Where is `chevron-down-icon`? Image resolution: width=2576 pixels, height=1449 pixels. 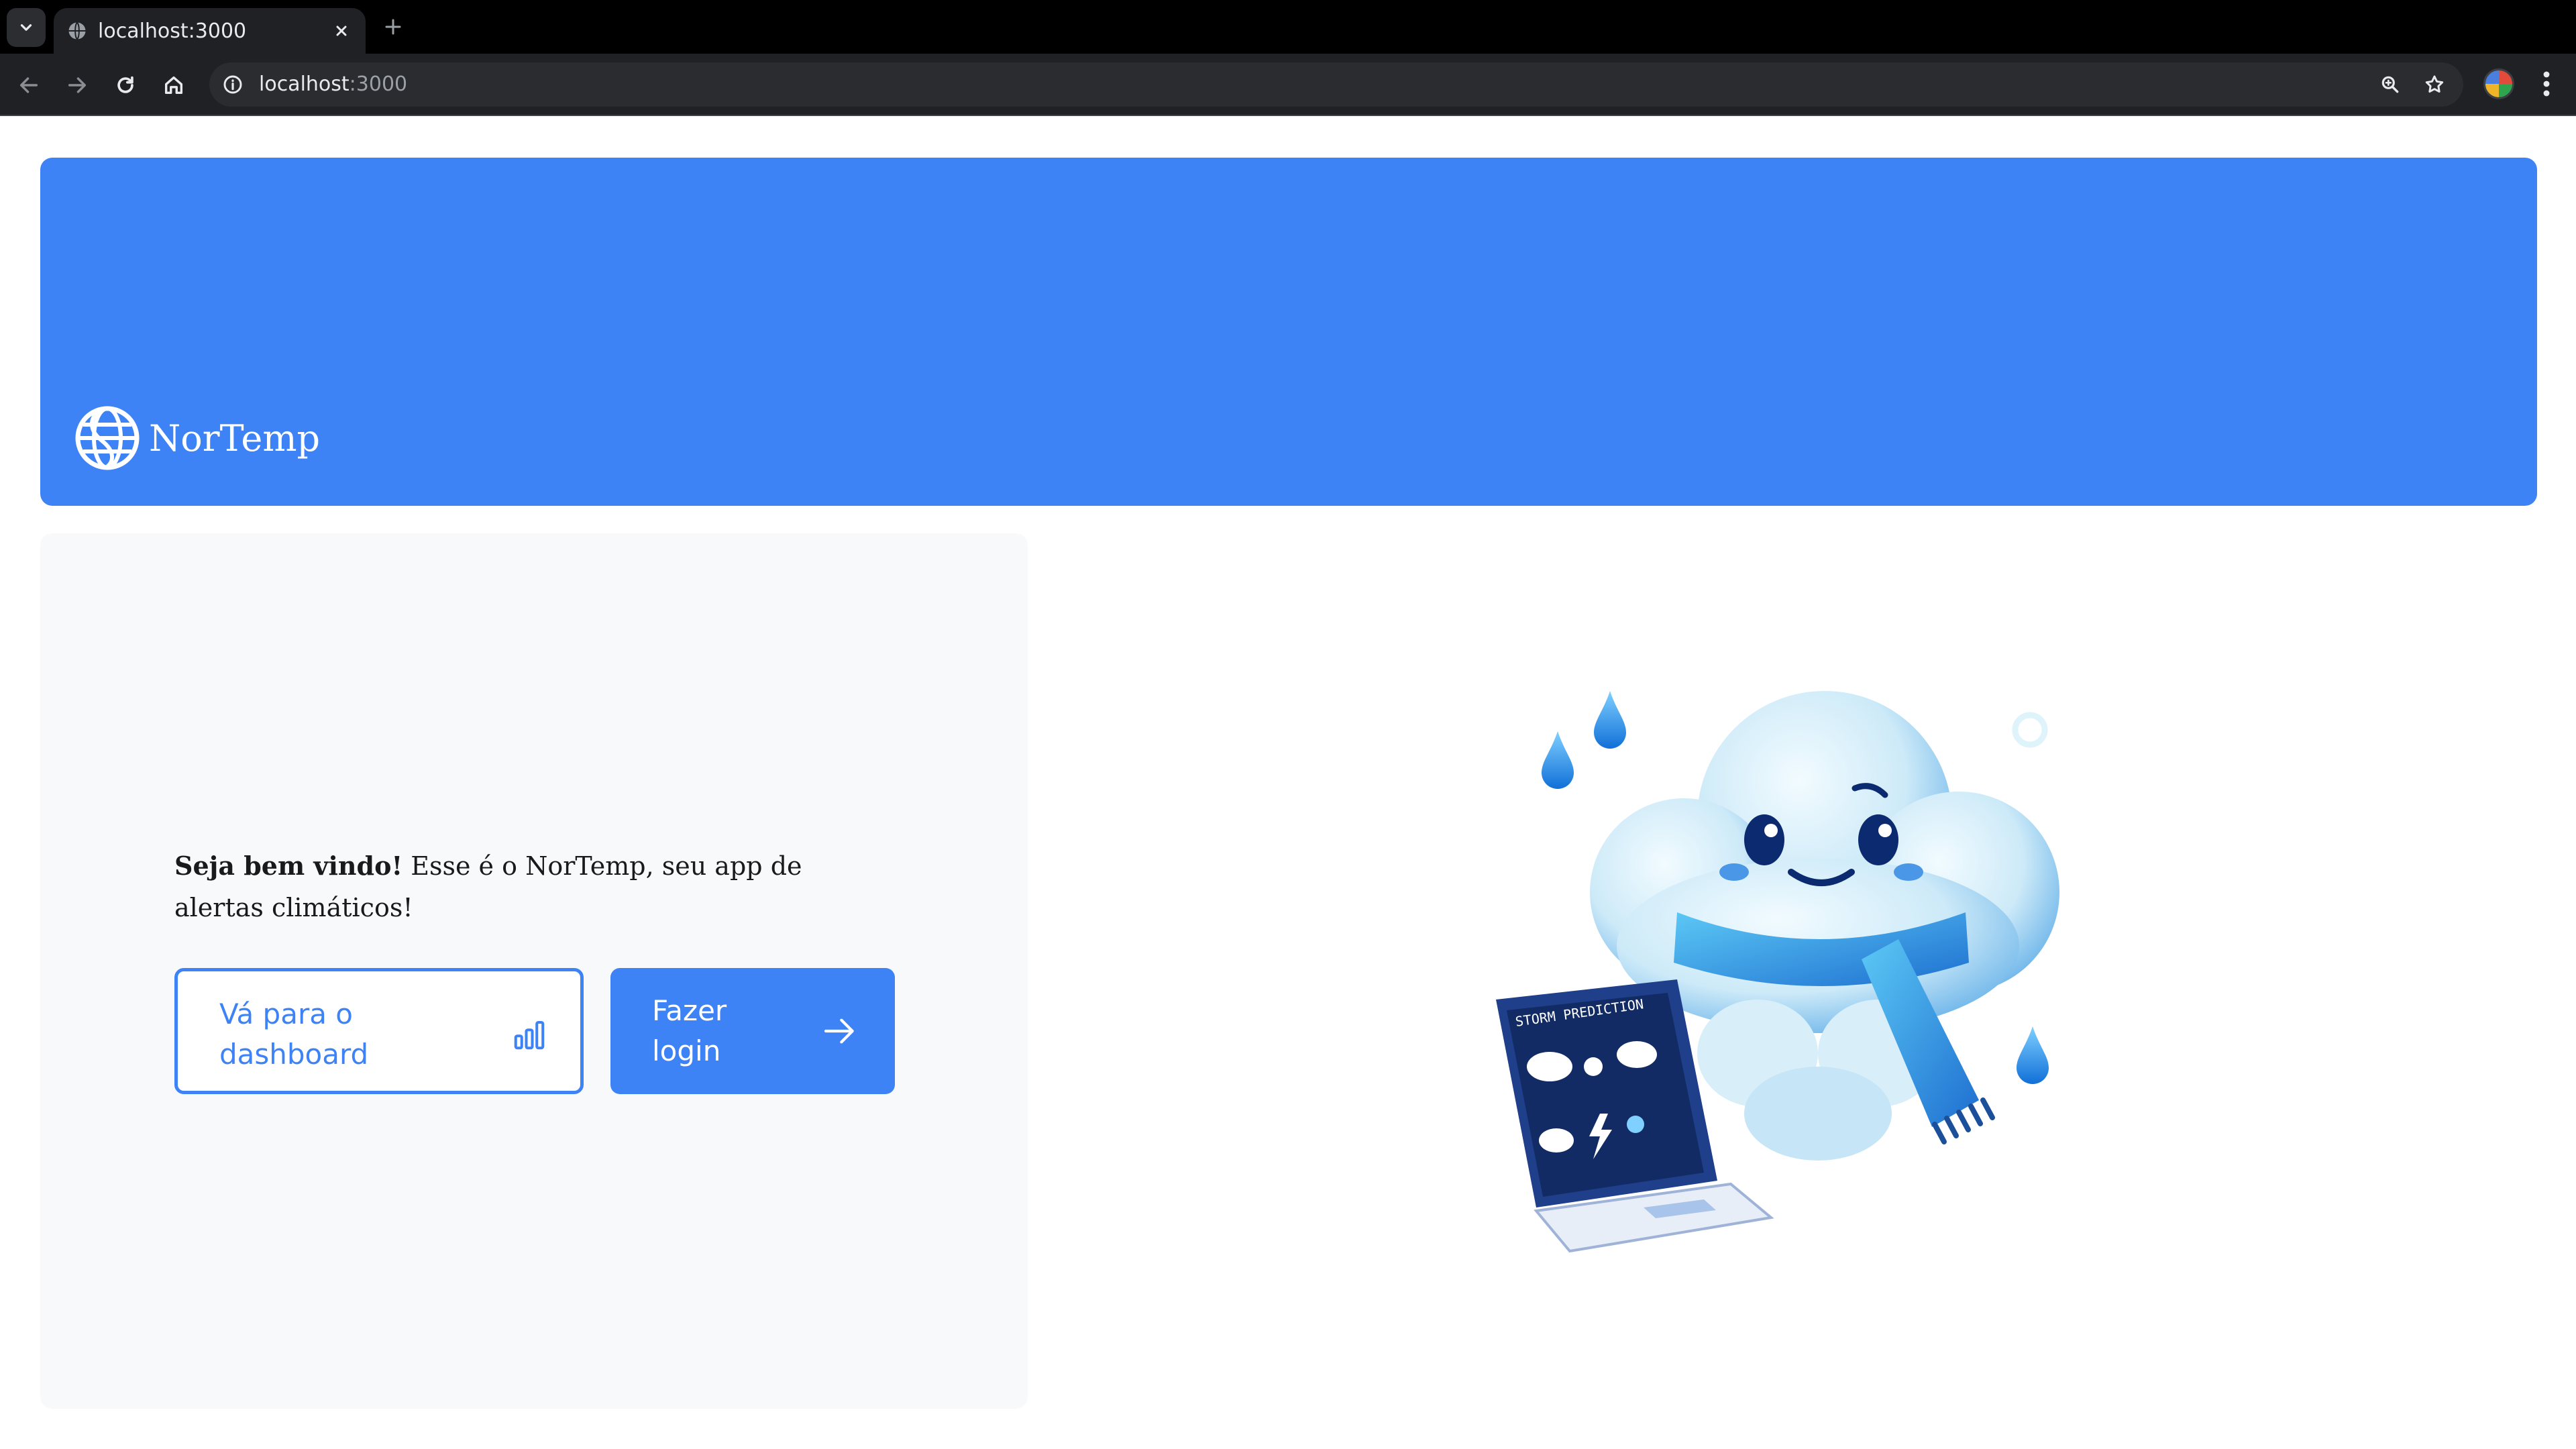
chevron-down-icon is located at coordinates (26, 27).